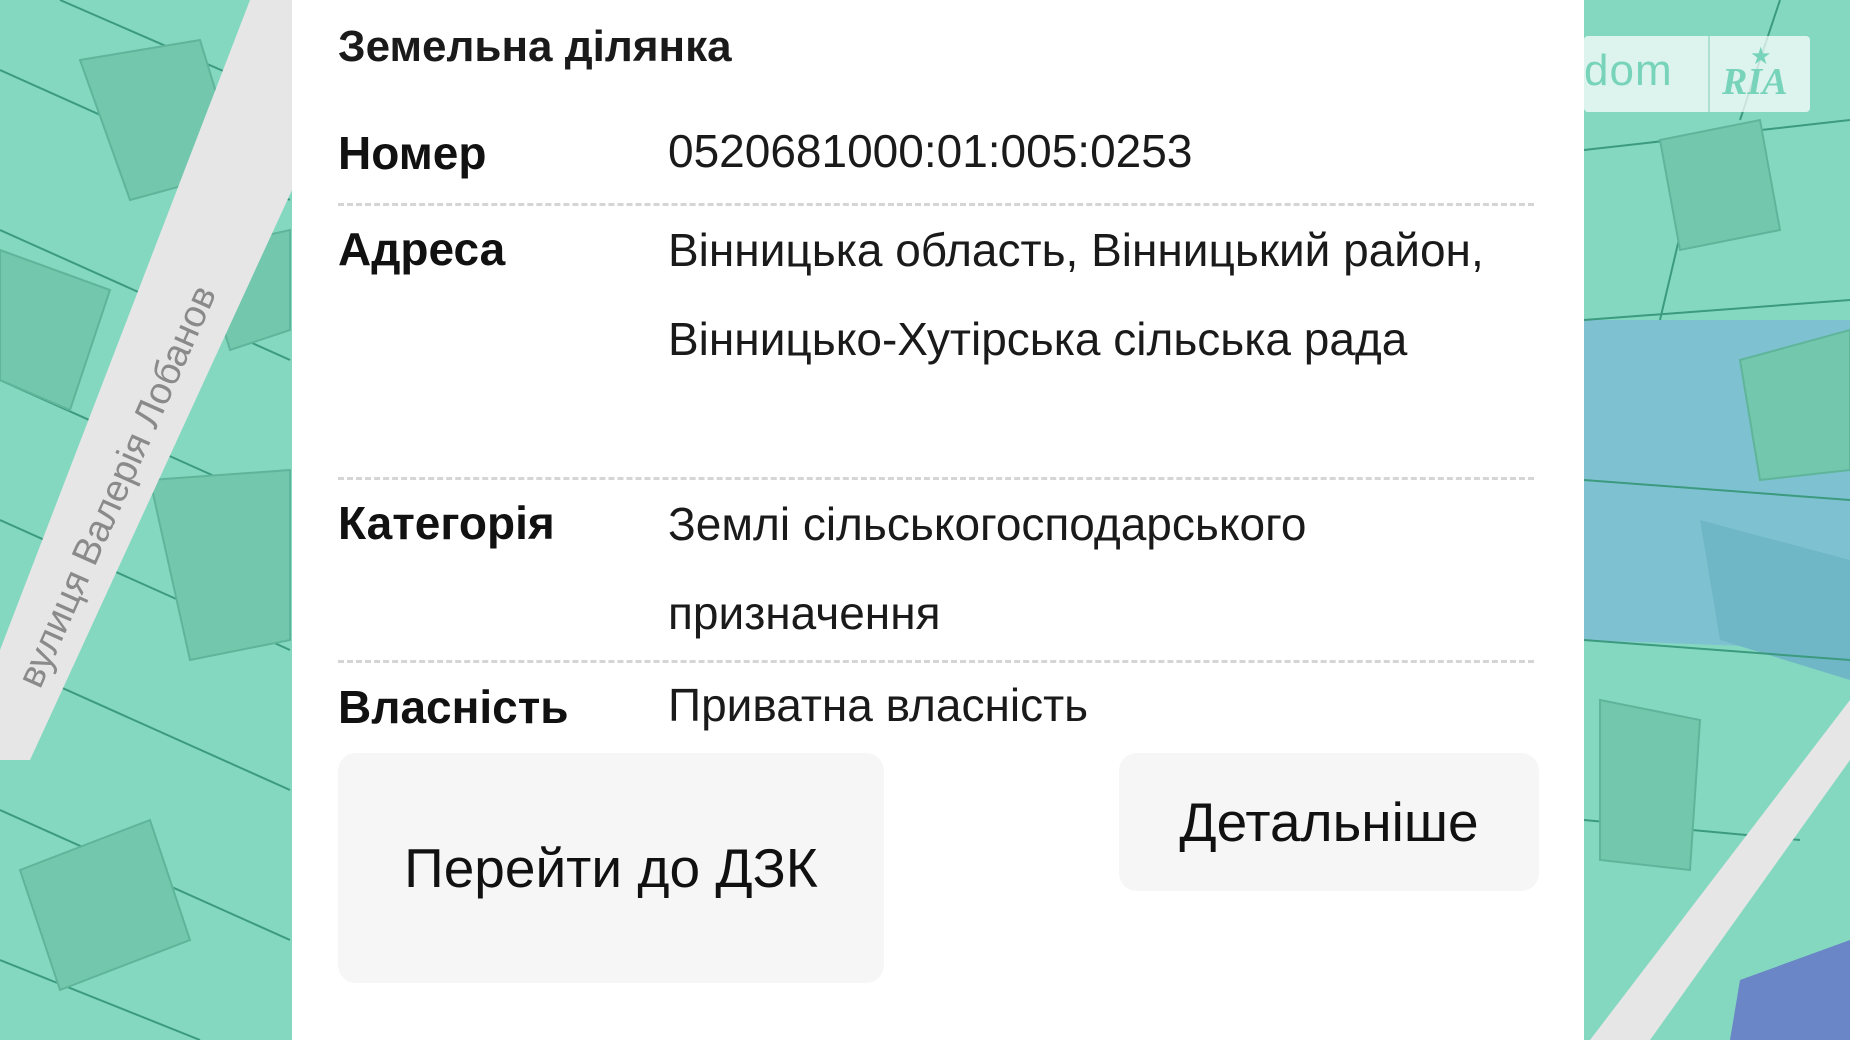  What do you see at coordinates (422, 249) in the screenshot?
I see `row-address-label: Адреса` at bounding box center [422, 249].